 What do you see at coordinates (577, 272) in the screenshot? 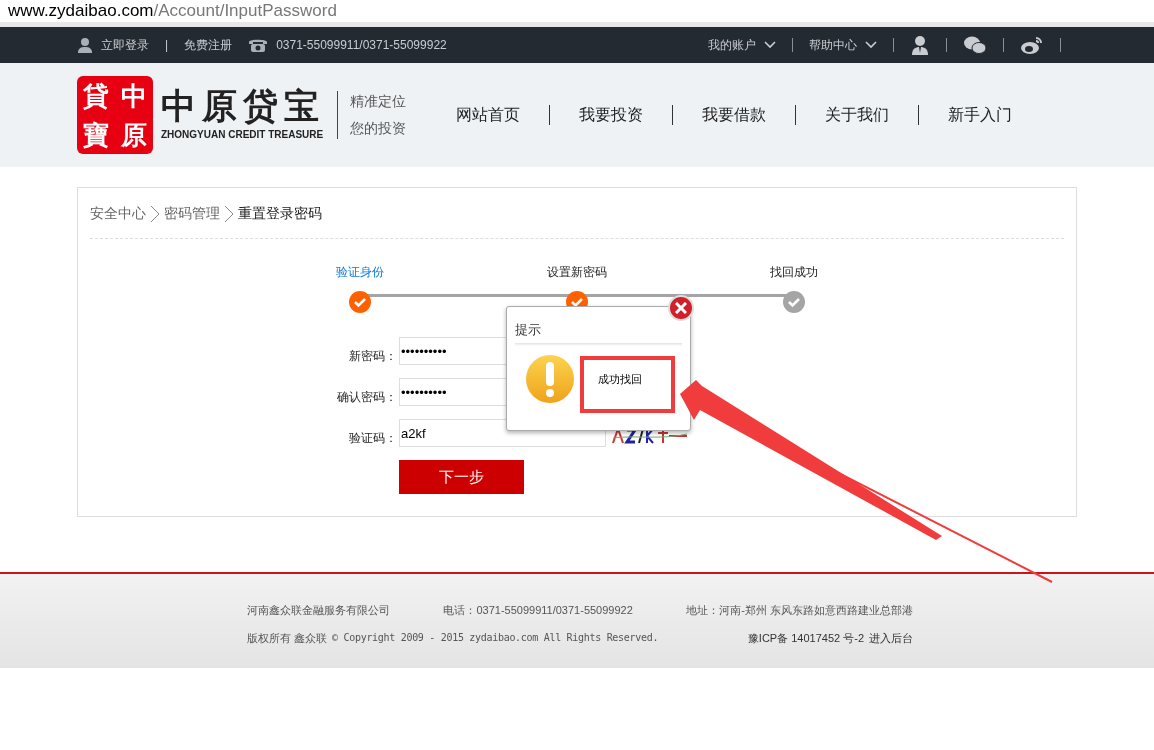
I see `step-label: 设置新密码` at bounding box center [577, 272].